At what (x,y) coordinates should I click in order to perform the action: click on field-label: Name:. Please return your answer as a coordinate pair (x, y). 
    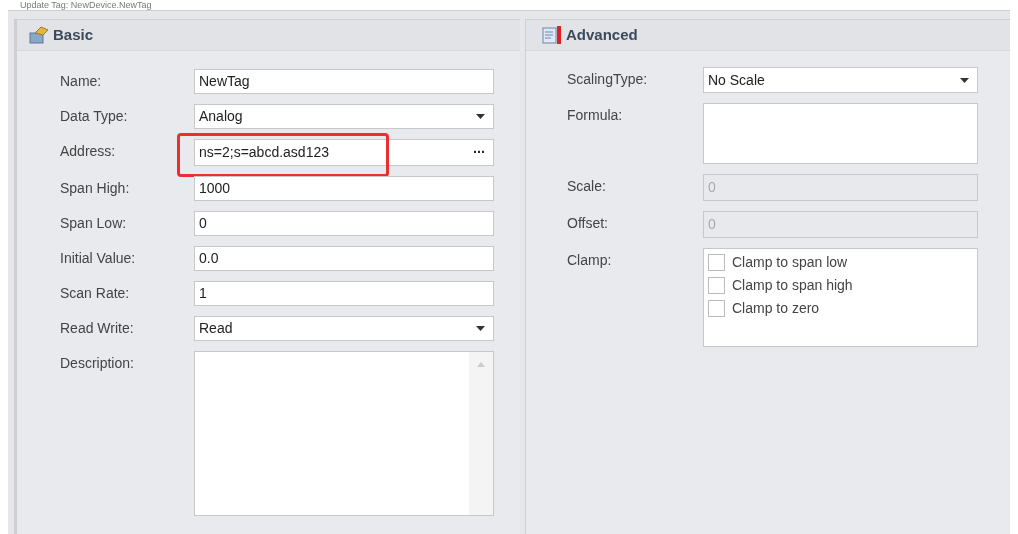
    Looking at the image, I should click on (81, 81).